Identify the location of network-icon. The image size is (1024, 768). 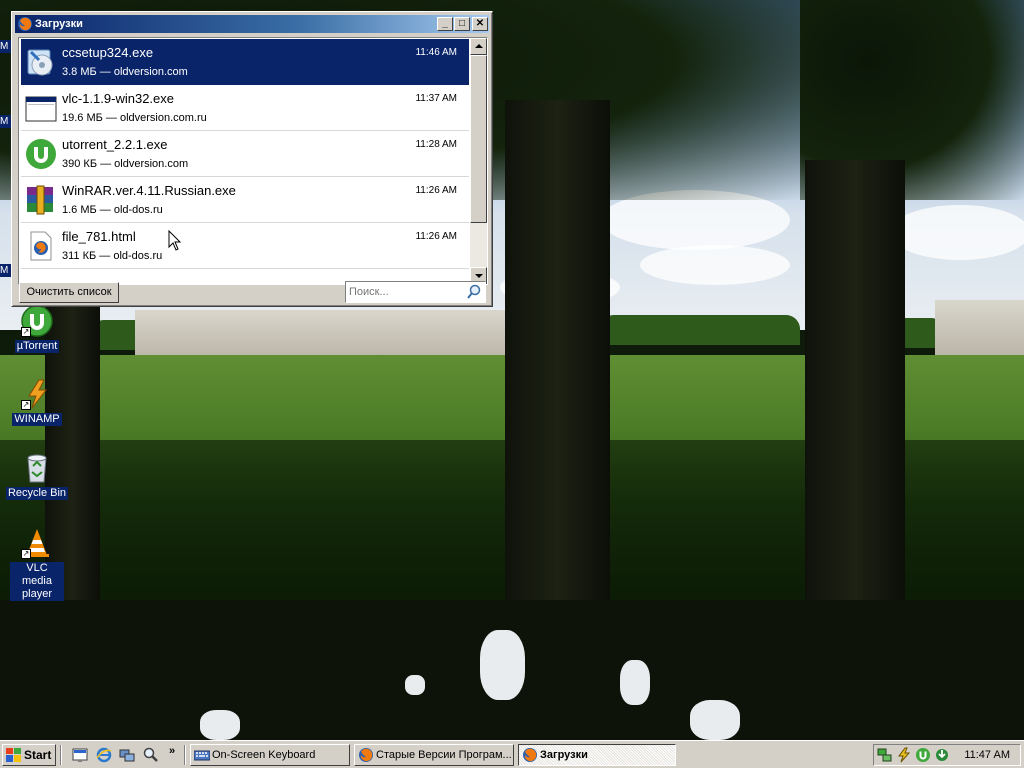
(127, 755).